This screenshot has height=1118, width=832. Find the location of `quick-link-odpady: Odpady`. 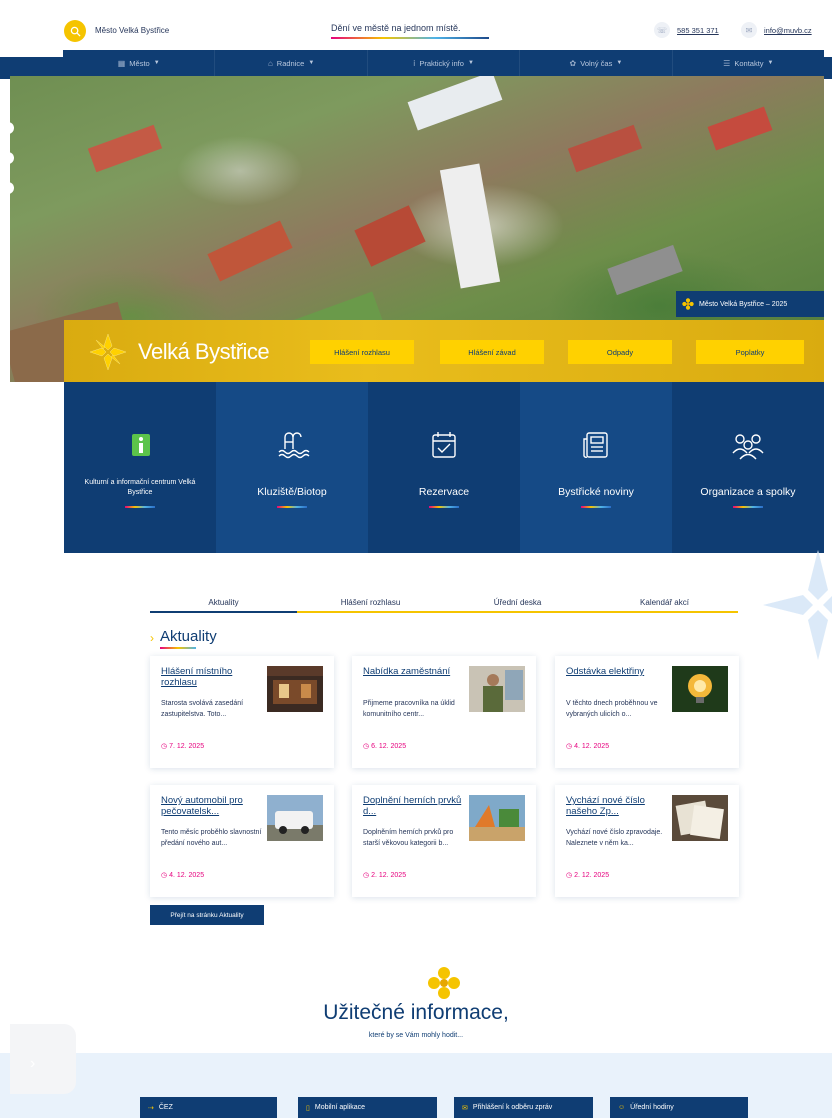

quick-link-odpady: Odpady is located at coordinates (620, 352).